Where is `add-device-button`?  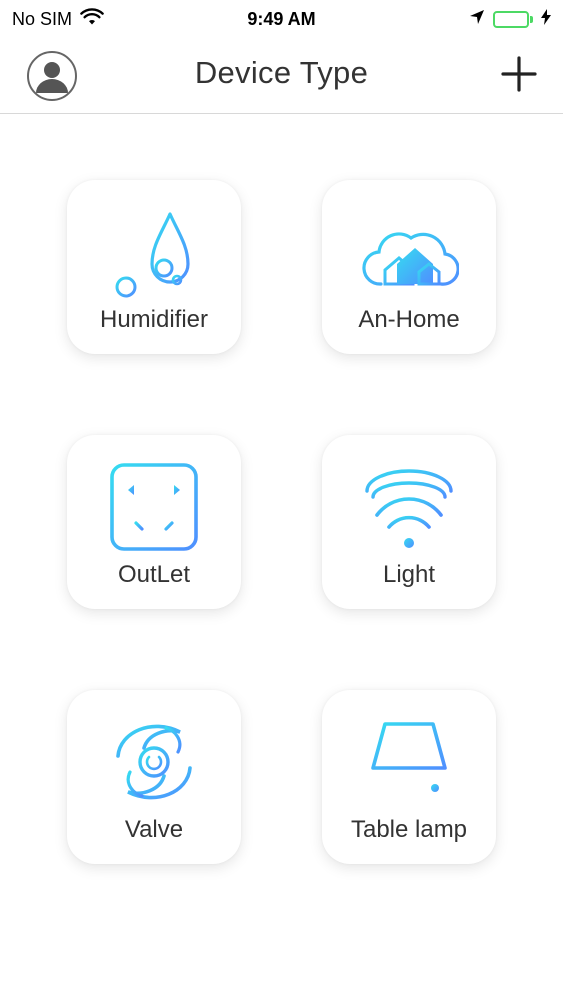
add-device-button is located at coordinates (519, 74).